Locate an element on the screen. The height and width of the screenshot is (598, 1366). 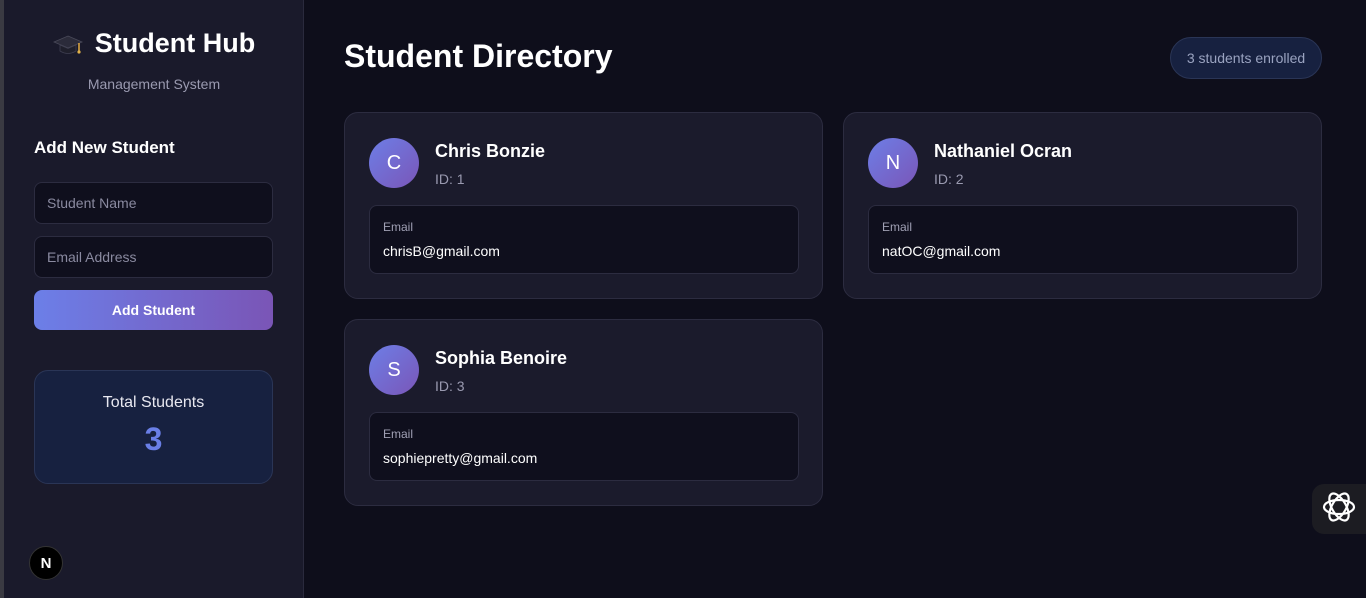
student-email-box: Email natOC@gmail.com is located at coordinates (1083, 239).